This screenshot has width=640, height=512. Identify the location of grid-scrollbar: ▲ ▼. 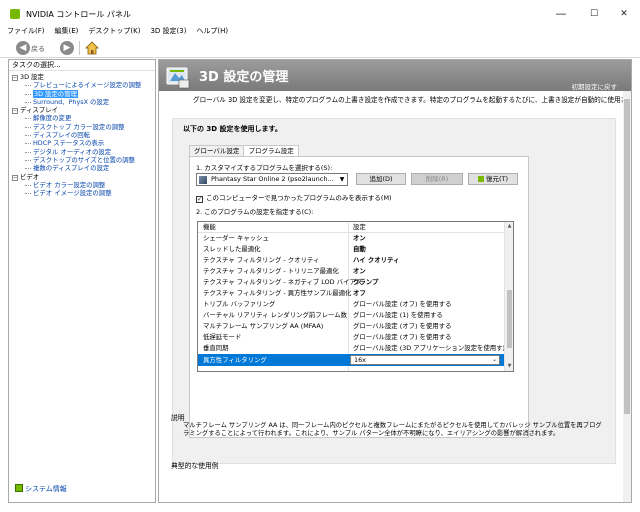
(508, 296).